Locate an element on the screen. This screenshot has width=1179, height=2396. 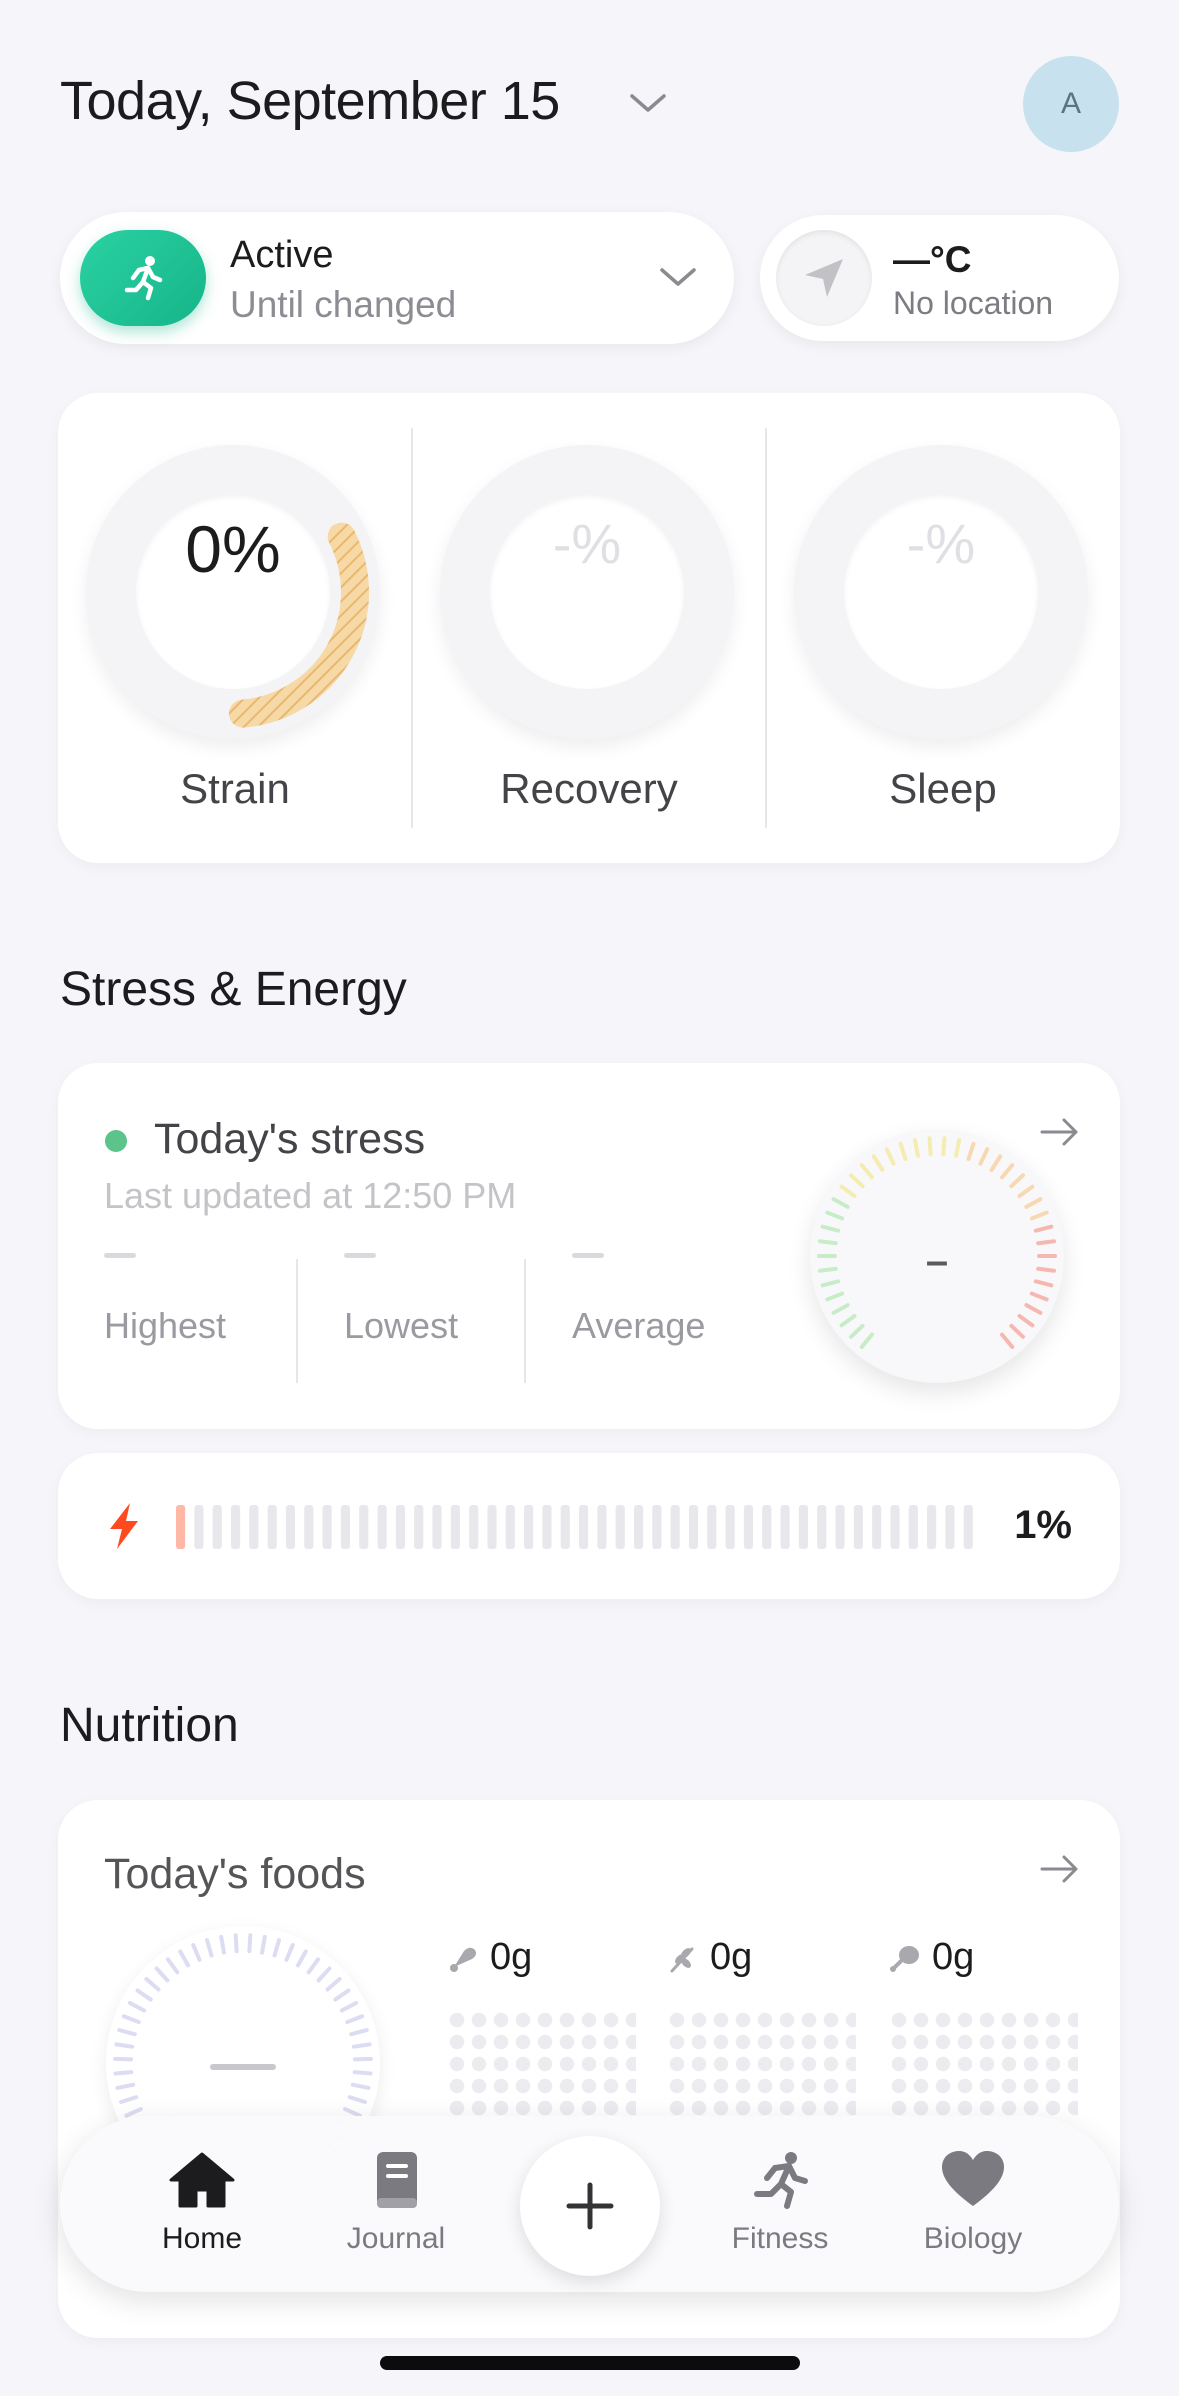
weather-temperature: —°C is located at coordinates (932, 259).